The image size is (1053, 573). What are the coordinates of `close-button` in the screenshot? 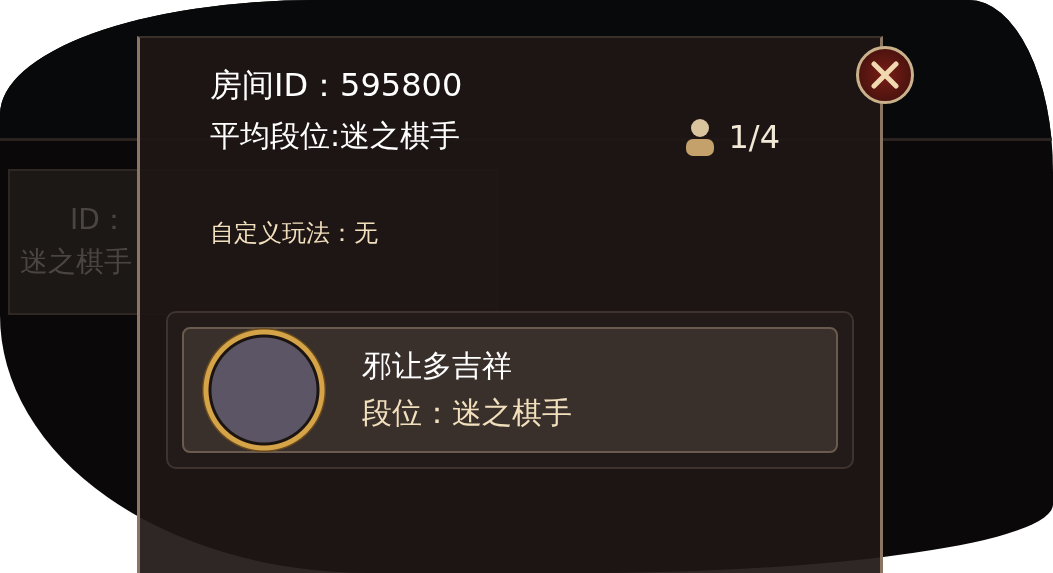 It's located at (885, 75).